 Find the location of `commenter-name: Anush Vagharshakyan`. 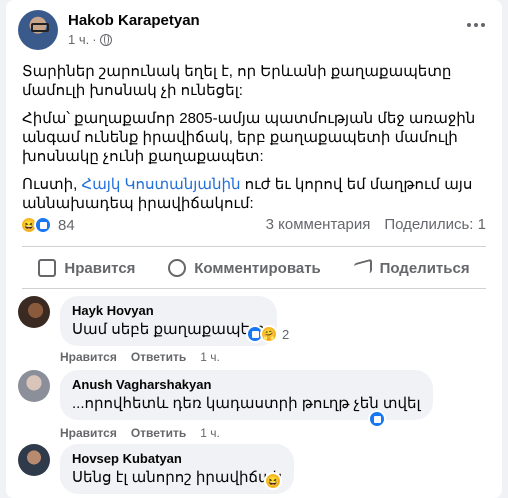

commenter-name: Anush Vagharshakyan is located at coordinates (246, 384).